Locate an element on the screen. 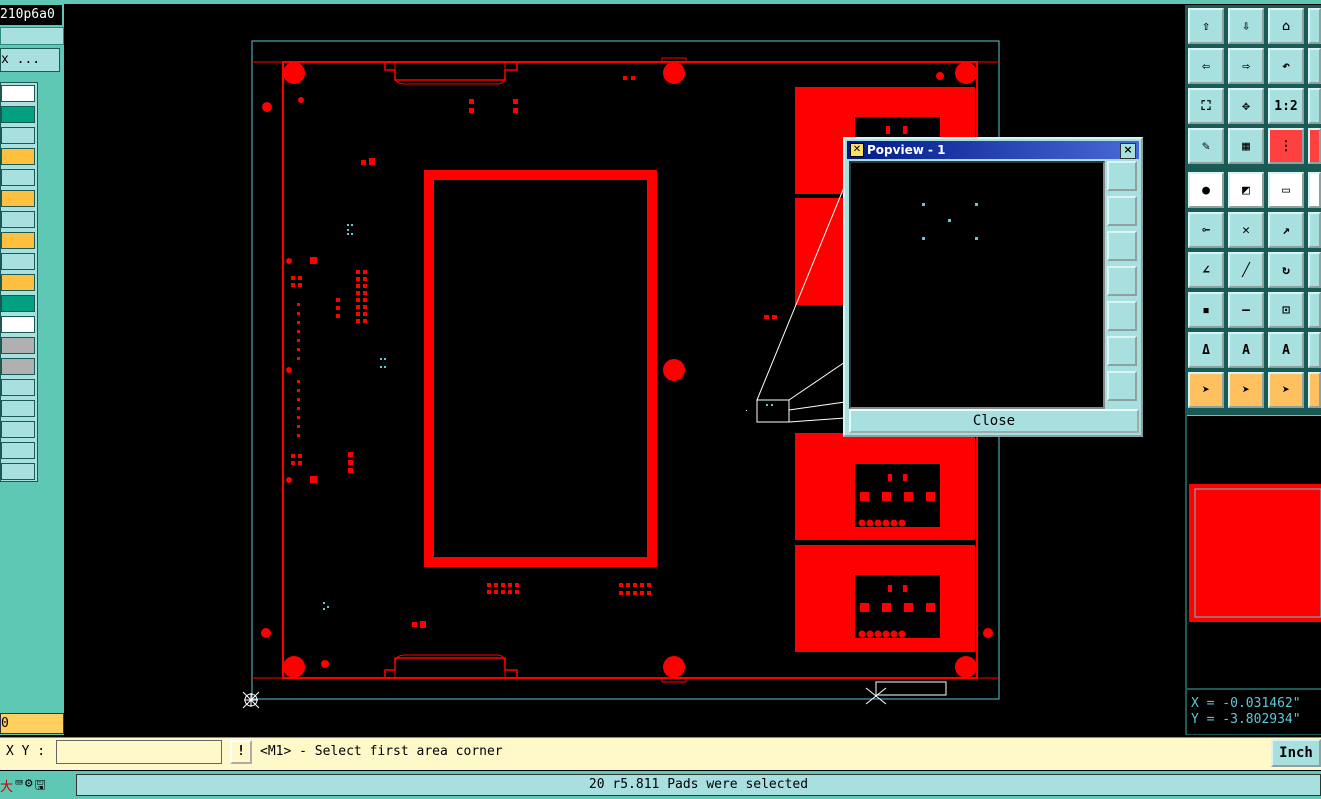  settings-icon: ⚙ is located at coordinates (29, 786).